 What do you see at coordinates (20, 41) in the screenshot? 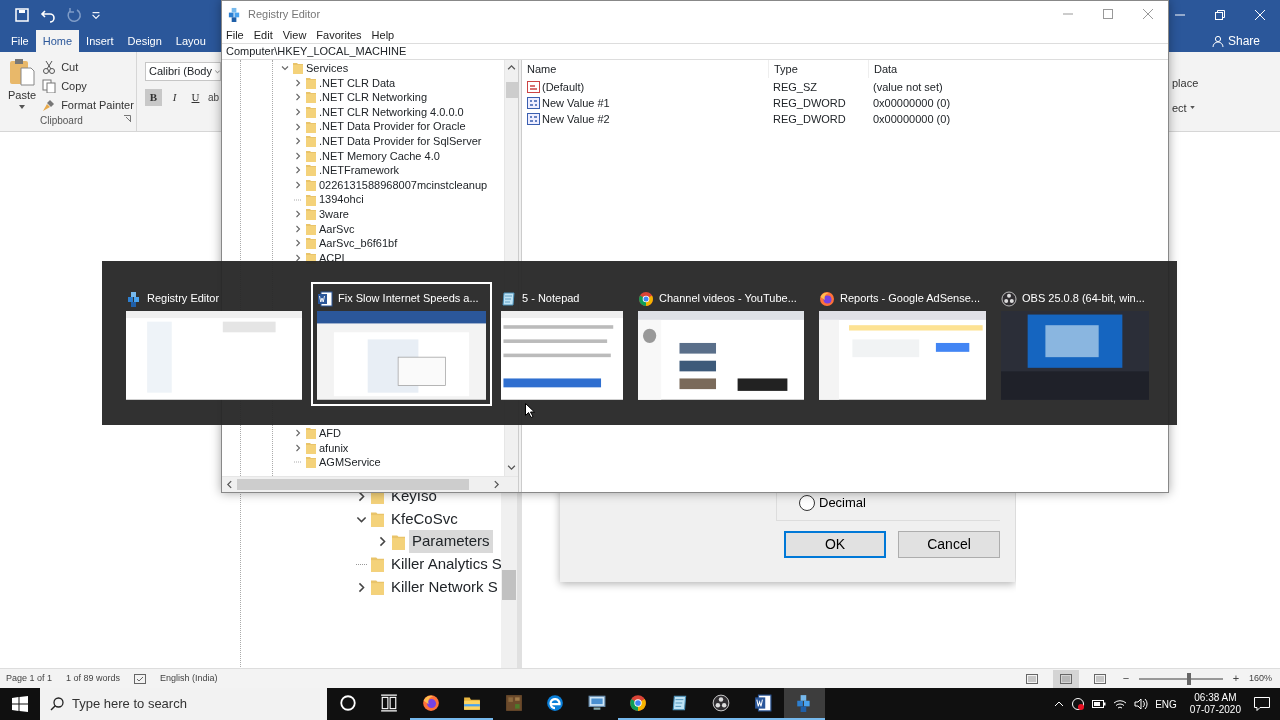
I see `ribbon-tab: File` at bounding box center [20, 41].